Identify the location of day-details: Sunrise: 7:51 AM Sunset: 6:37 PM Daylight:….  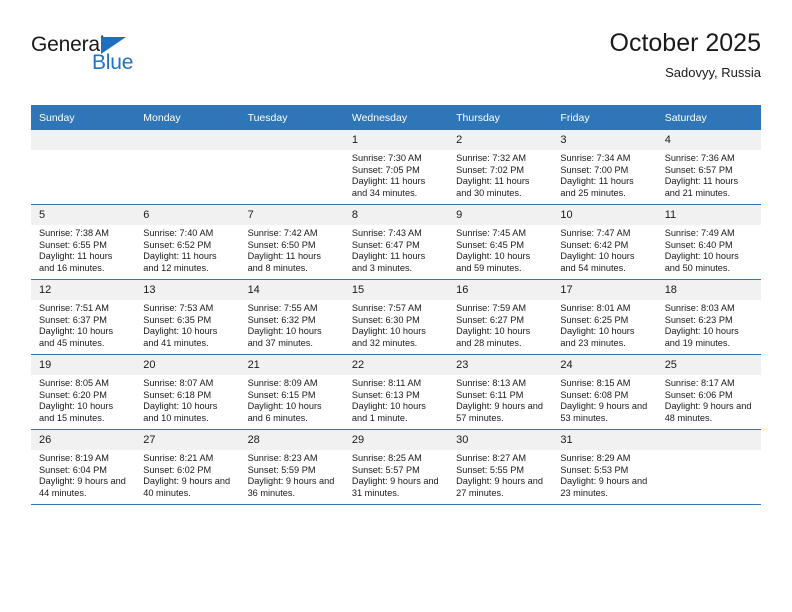
(83, 324).